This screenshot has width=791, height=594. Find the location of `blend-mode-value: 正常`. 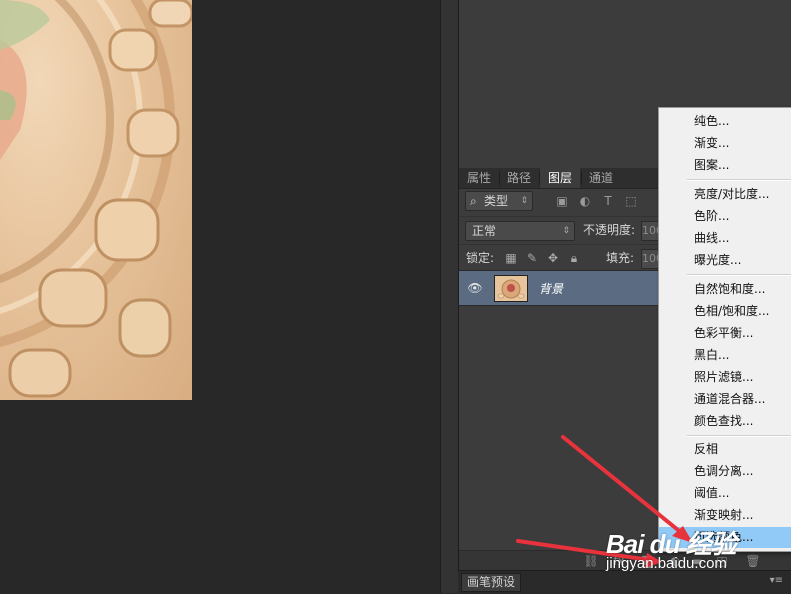

blend-mode-value: 正常 is located at coordinates (484, 231).